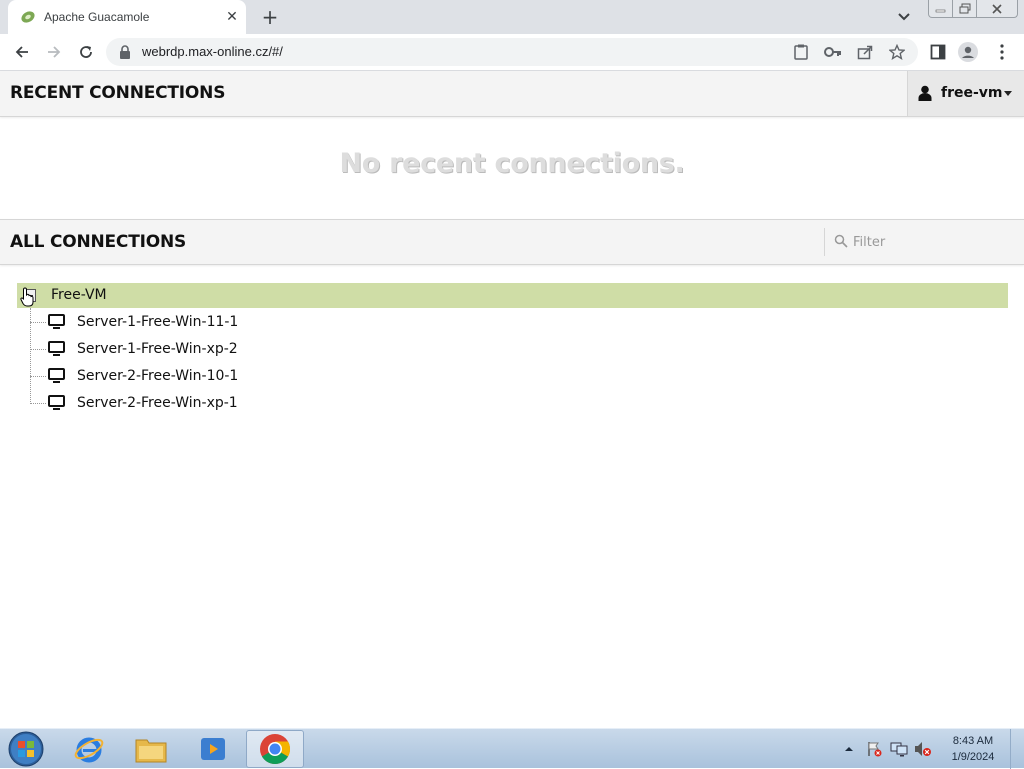  Describe the element at coordinates (280, 403) in the screenshot. I see `connection-row: Server-2-Free-Win-xp-1` at that location.